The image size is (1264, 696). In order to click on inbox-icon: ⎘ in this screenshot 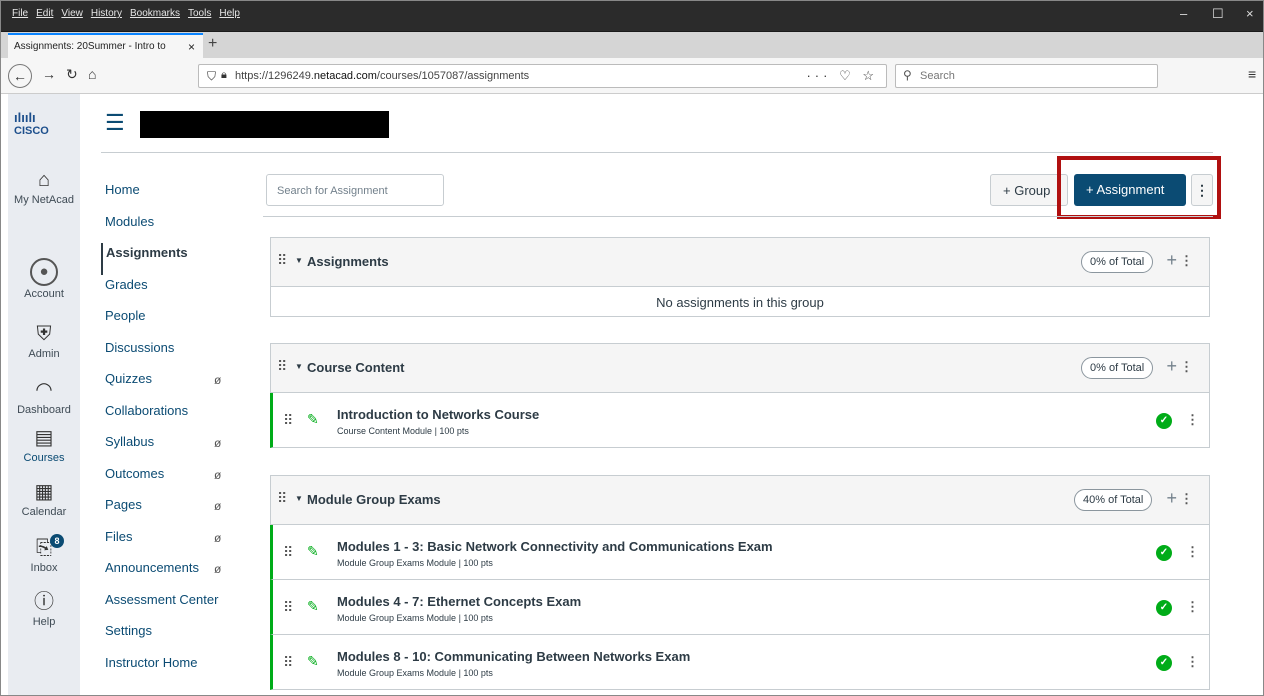, I will do `click(44, 548)`.